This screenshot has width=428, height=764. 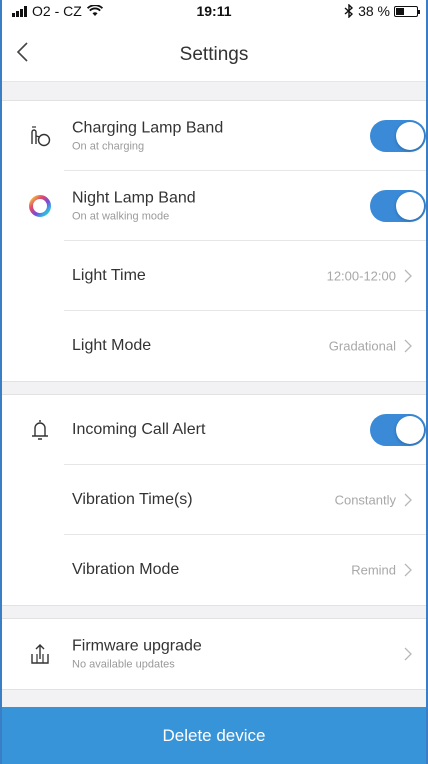 What do you see at coordinates (214, 346) in the screenshot?
I see `row-light-mode: Light Mode Gradational` at bounding box center [214, 346].